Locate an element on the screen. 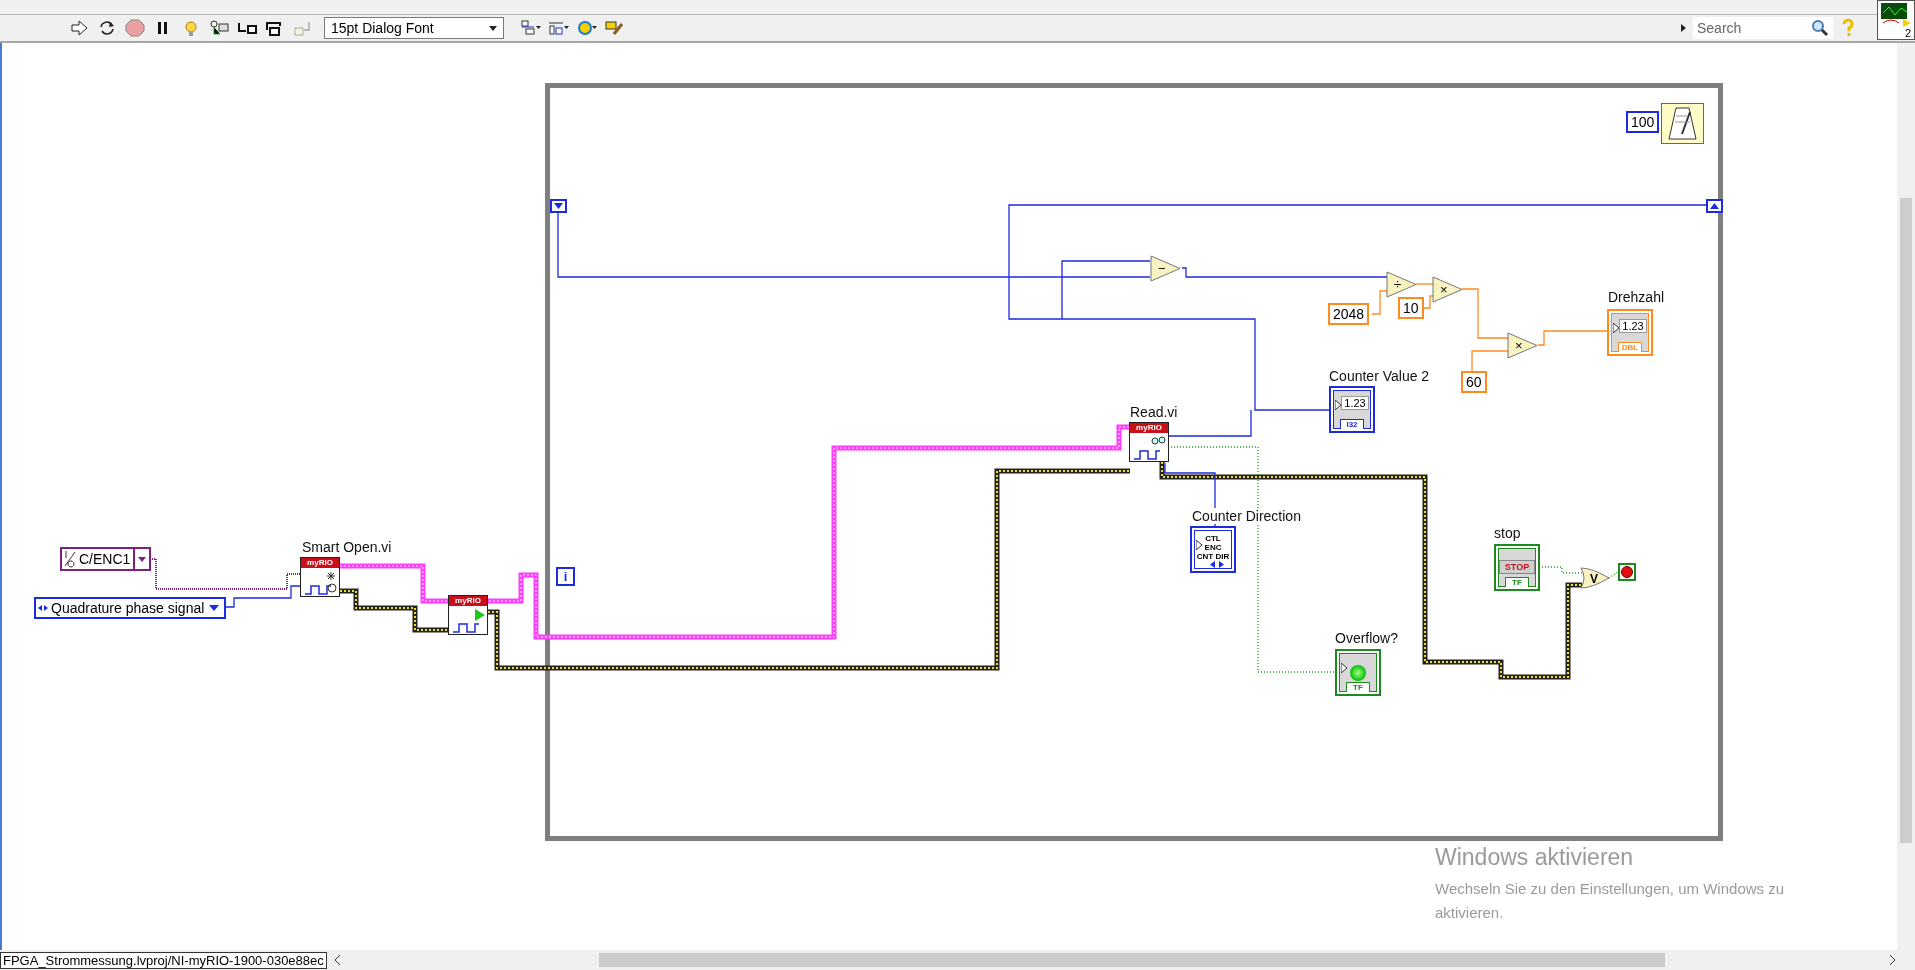 This screenshot has height=970, width=1915. indicator-label: Drehzahl is located at coordinates (1636, 297).